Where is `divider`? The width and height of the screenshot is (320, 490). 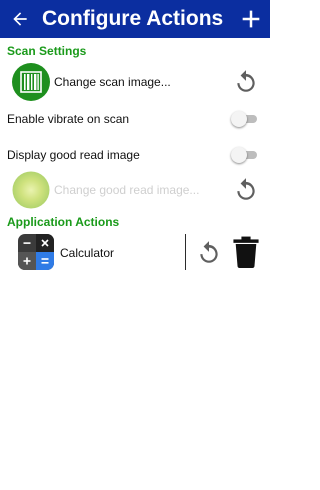
divider is located at coordinates (185, 252).